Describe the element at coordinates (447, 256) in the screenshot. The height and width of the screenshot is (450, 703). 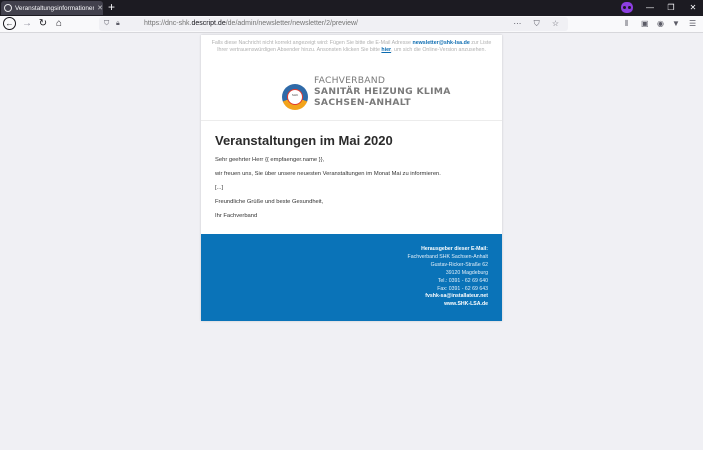
I see `footer-org: Fachverband SHK Sachsen-Anhalt` at that location.